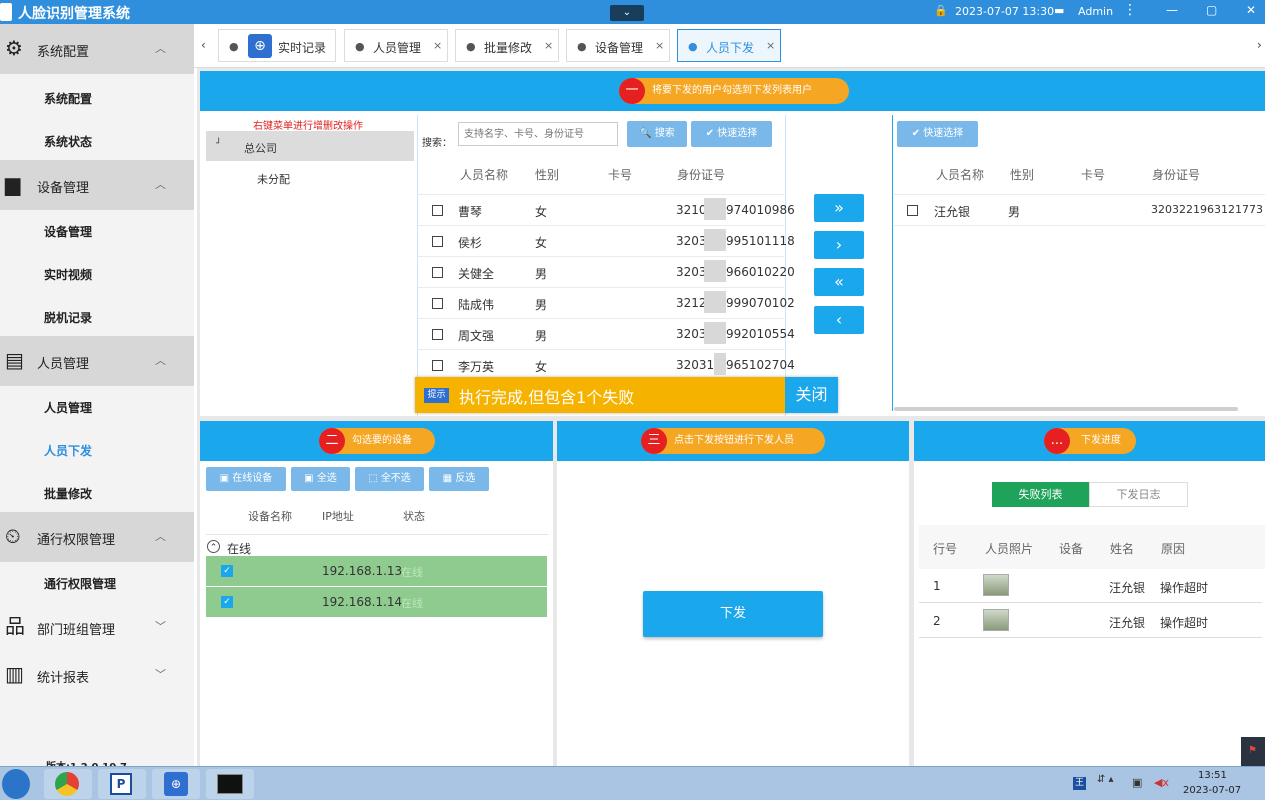 This screenshot has width=1265, height=800. I want to click on move-right-button: ›, so click(839, 245).